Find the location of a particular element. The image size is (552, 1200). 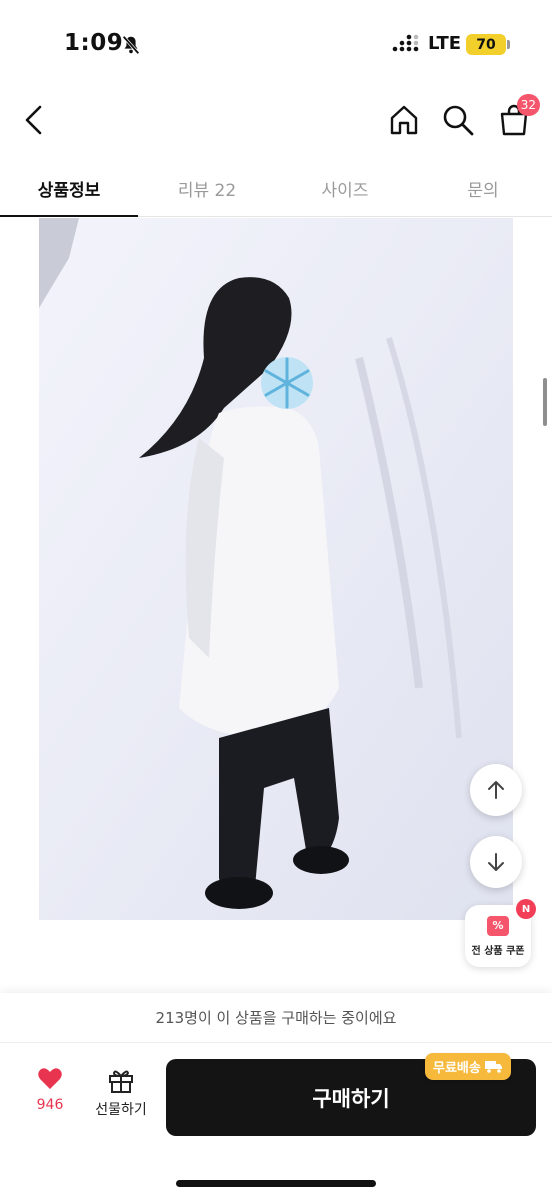

heart-icon is located at coordinates (50, 1078).